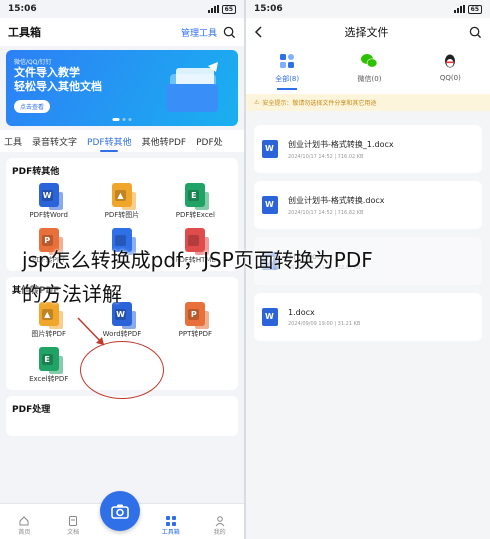  I want to click on page-title: 选择文件, so click(366, 32).